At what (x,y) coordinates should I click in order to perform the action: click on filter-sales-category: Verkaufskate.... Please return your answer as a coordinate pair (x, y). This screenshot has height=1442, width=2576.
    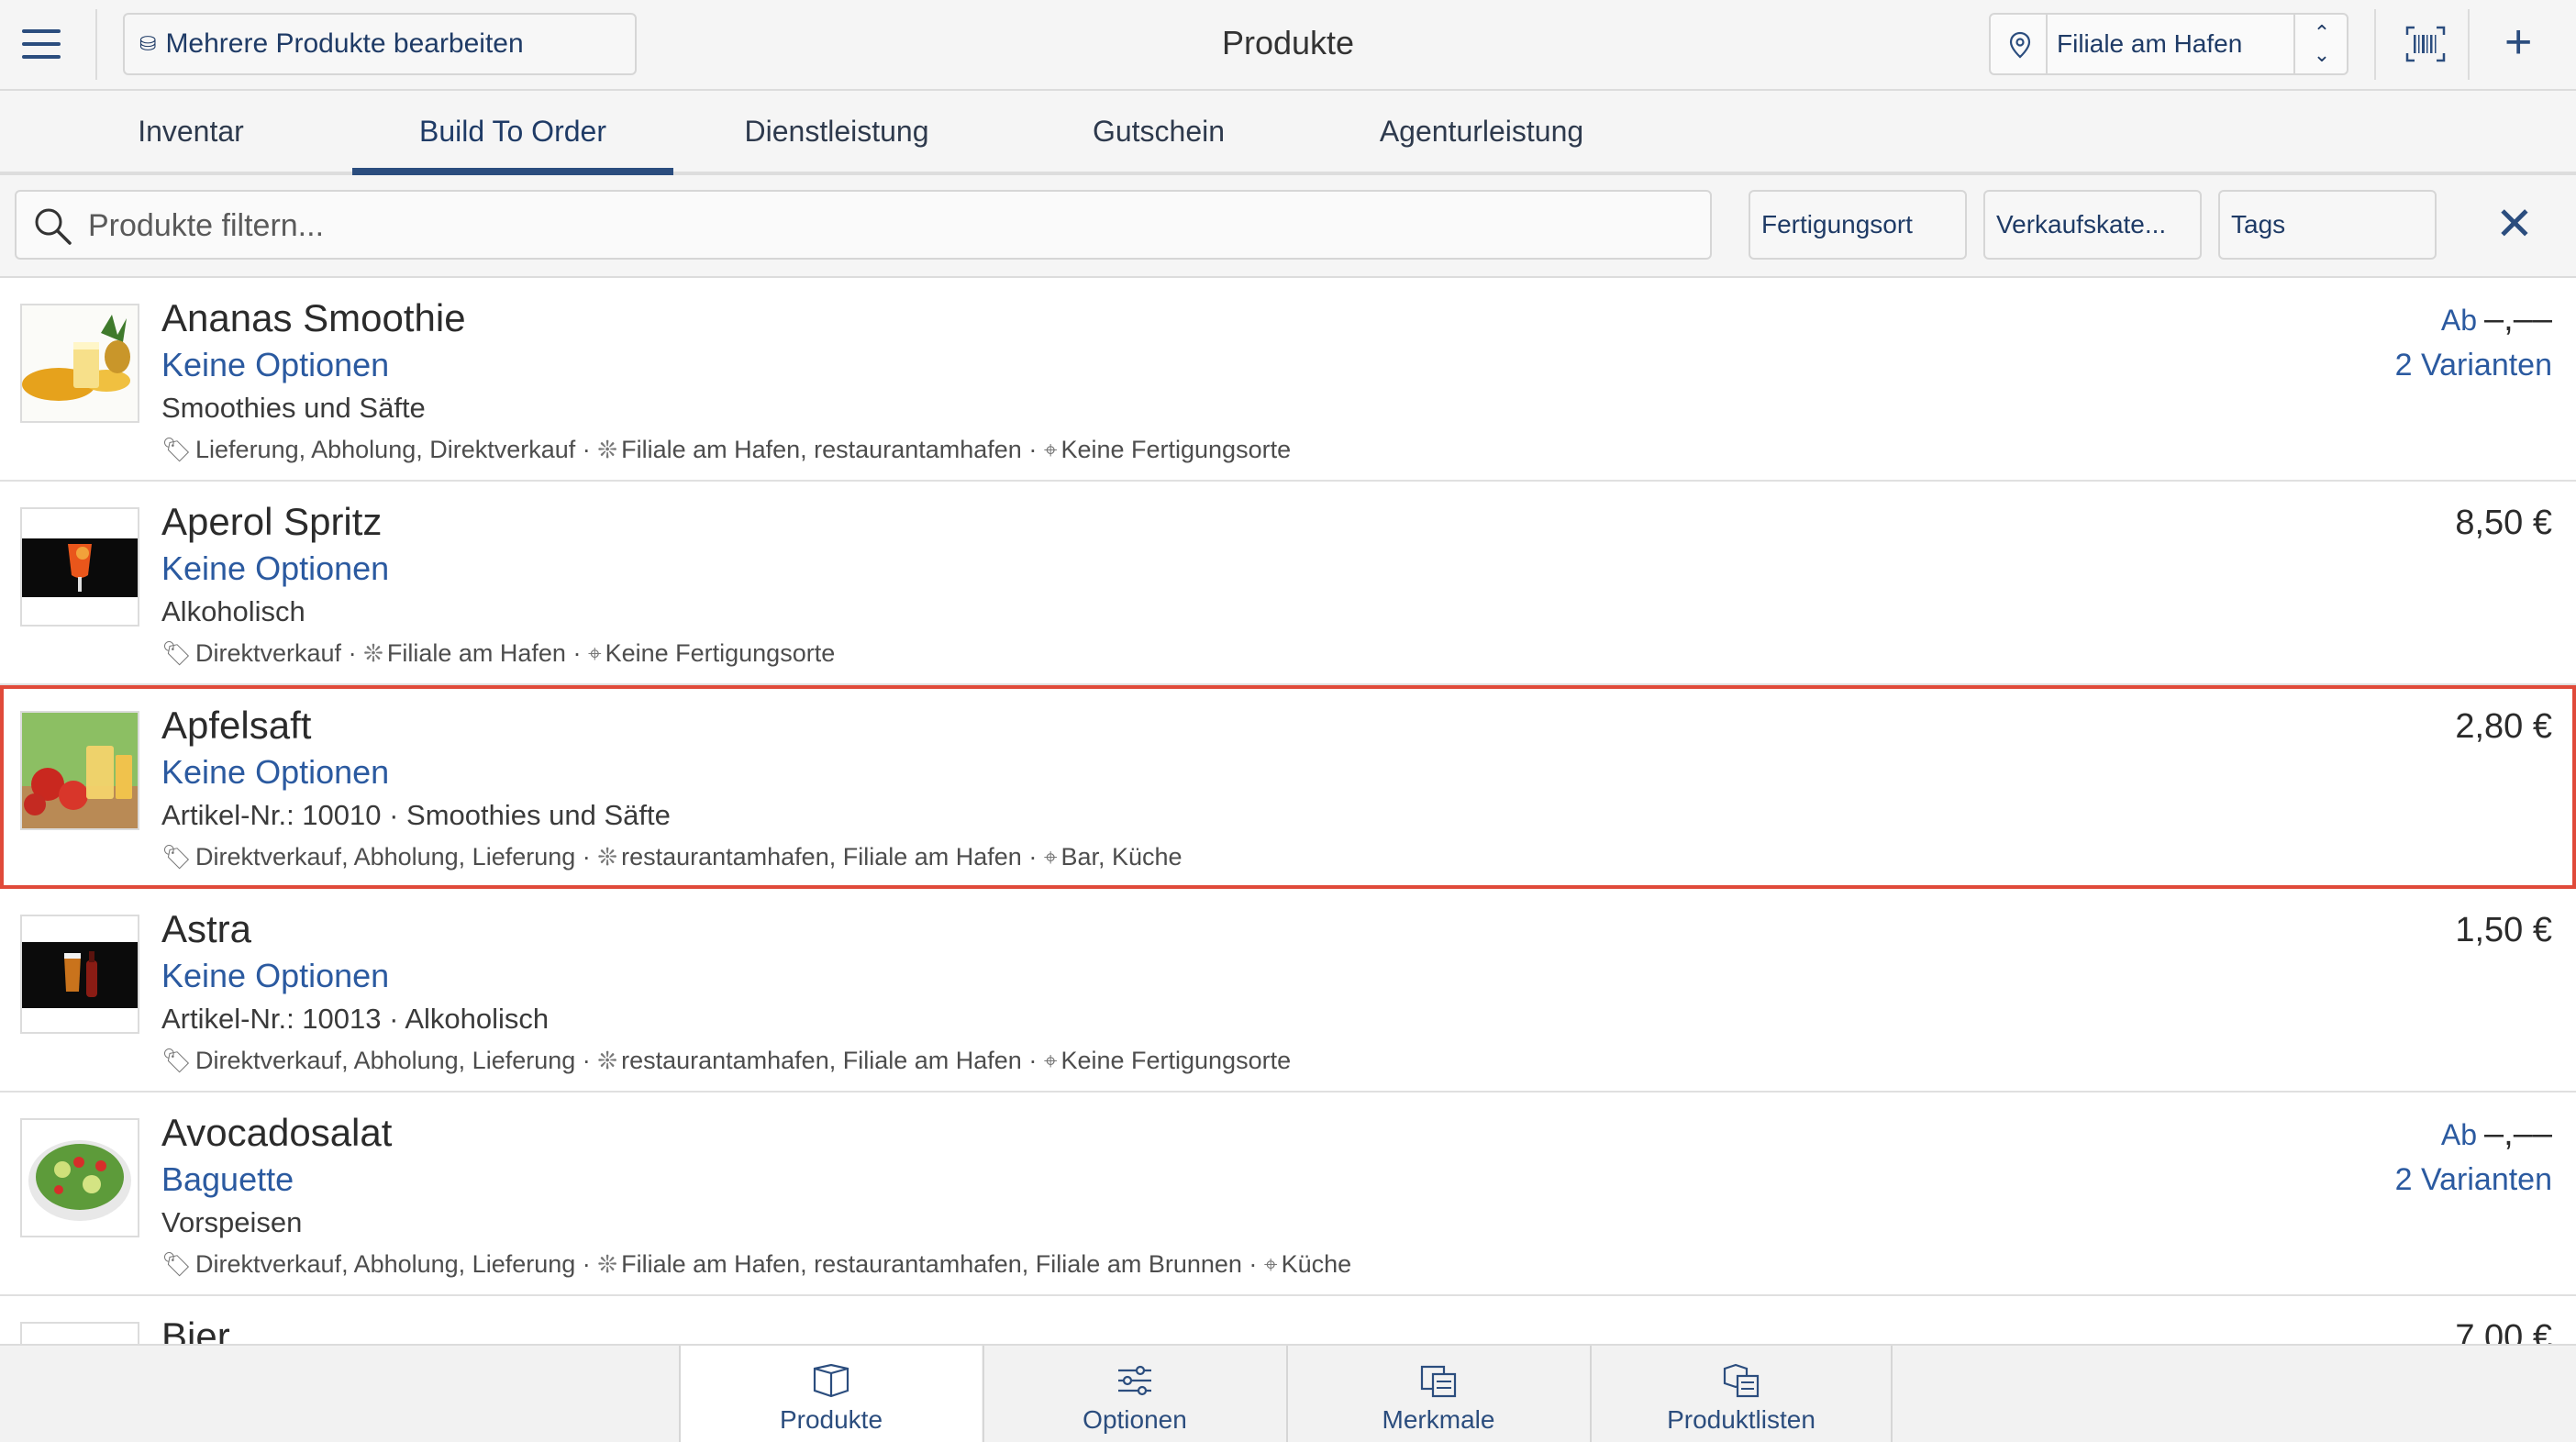
    Looking at the image, I should click on (2092, 225).